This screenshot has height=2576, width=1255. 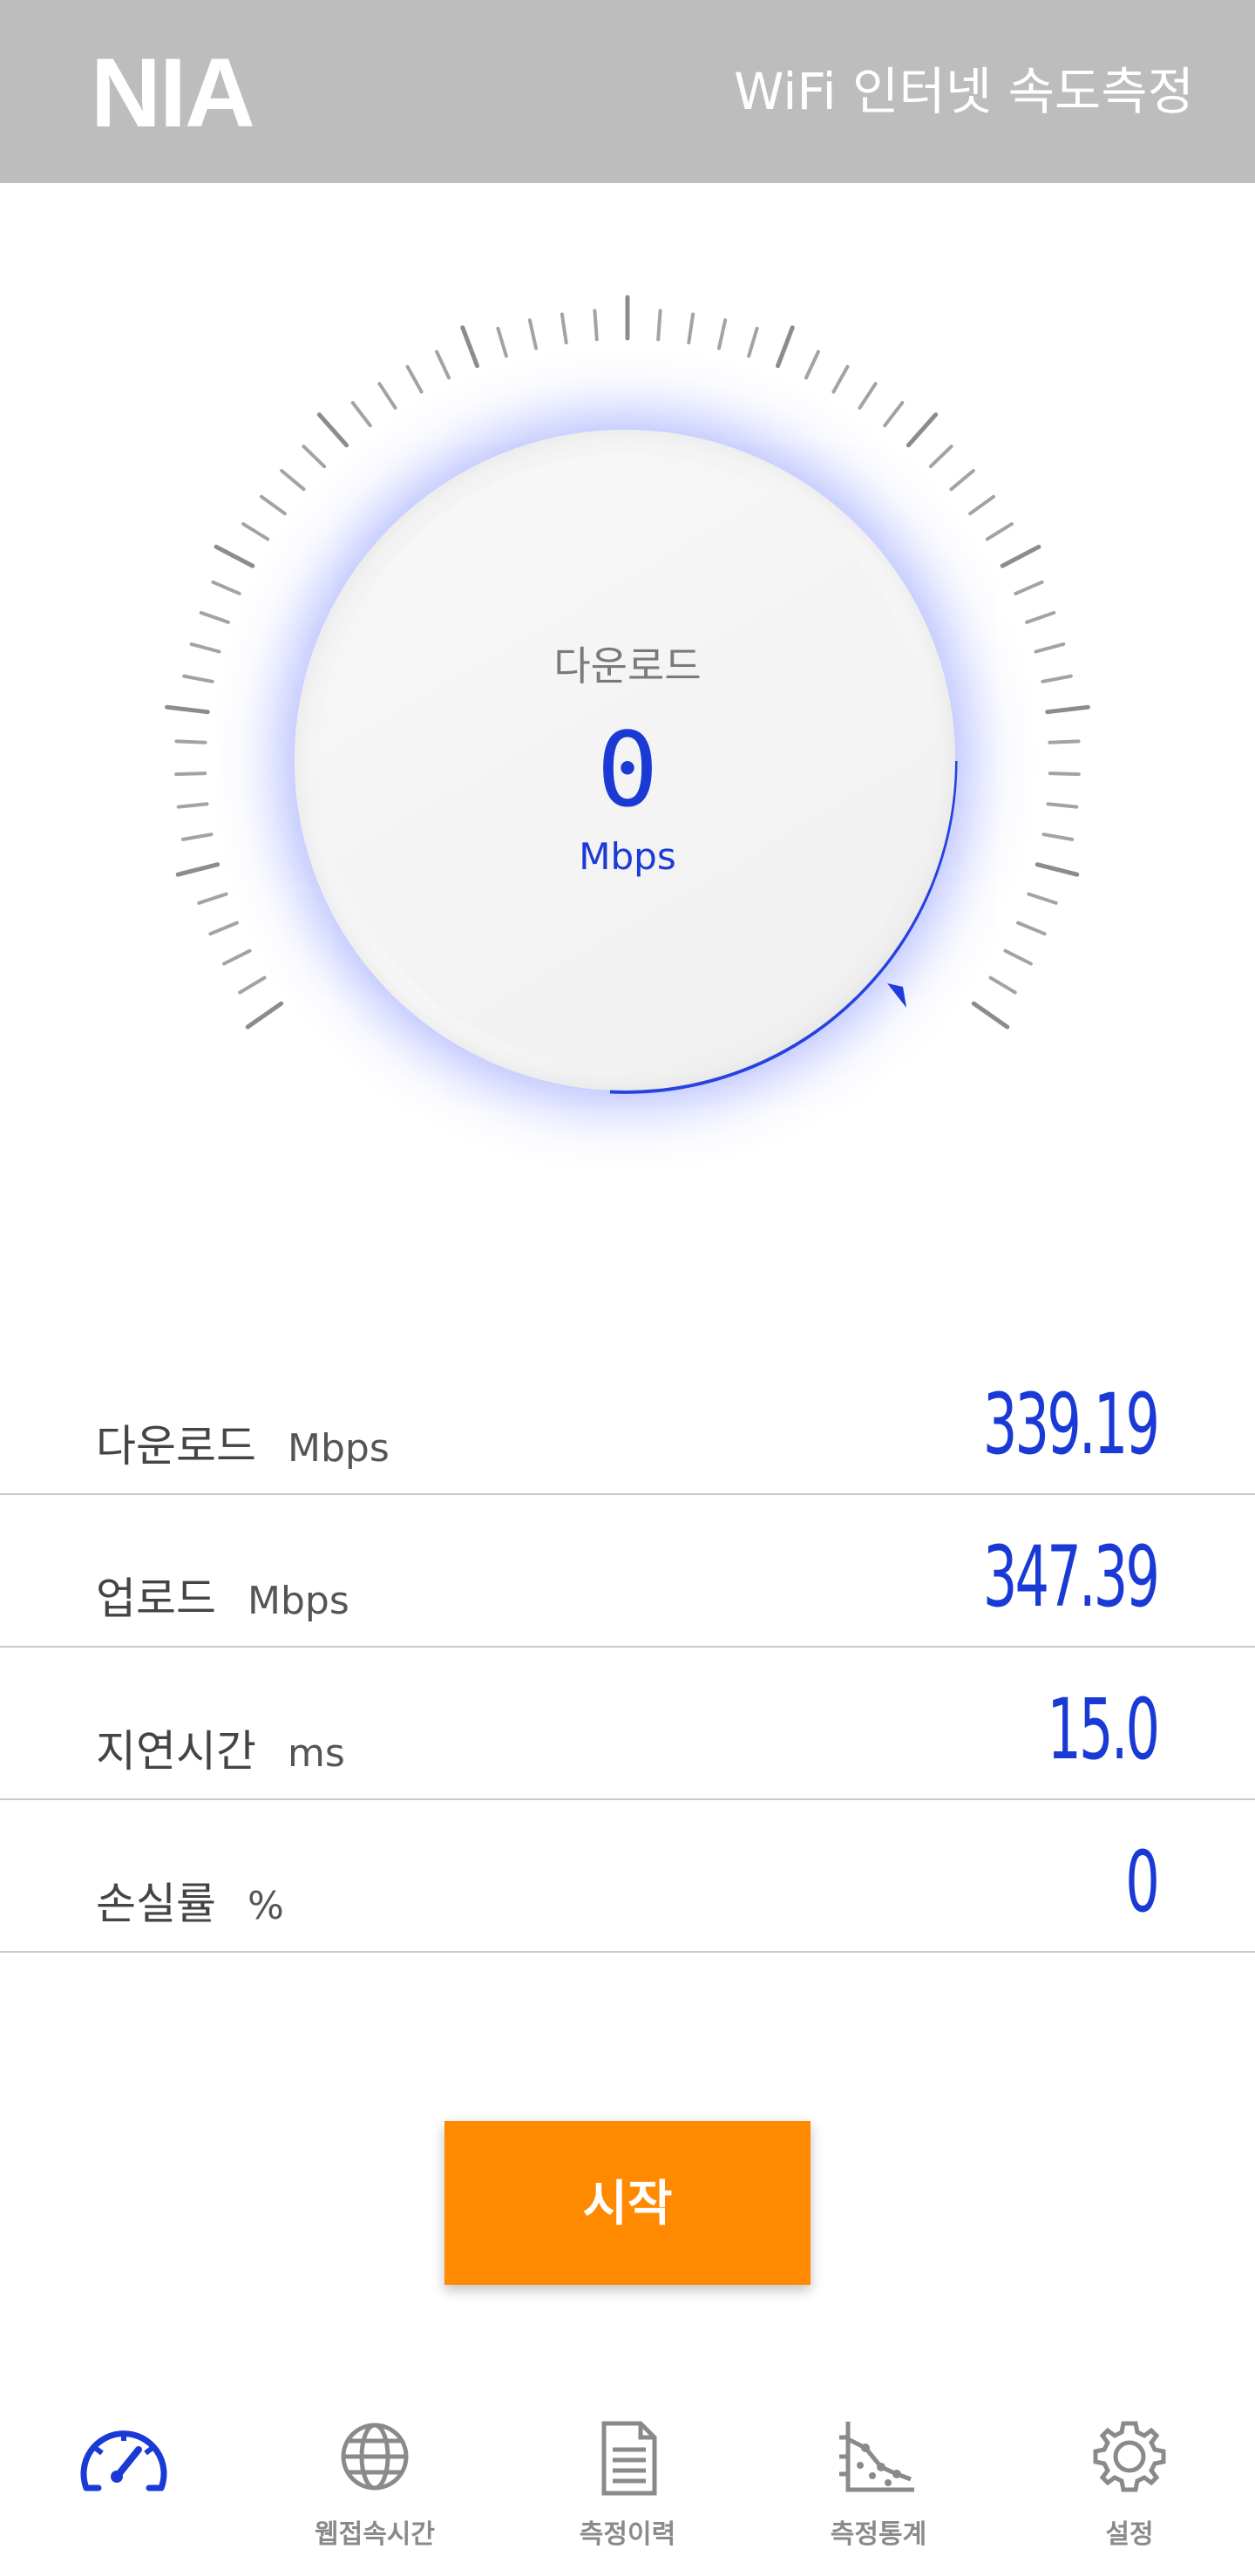 I want to click on result-row-upload: 업로드 Mbps 347.39, so click(x=628, y=1572).